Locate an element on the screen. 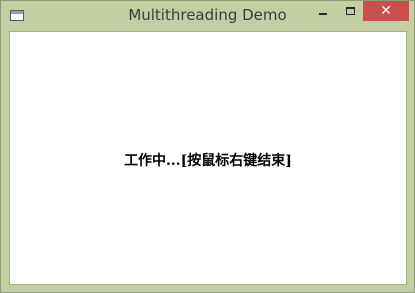 The height and width of the screenshot is (293, 415). maximize-icon is located at coordinates (350, 11).